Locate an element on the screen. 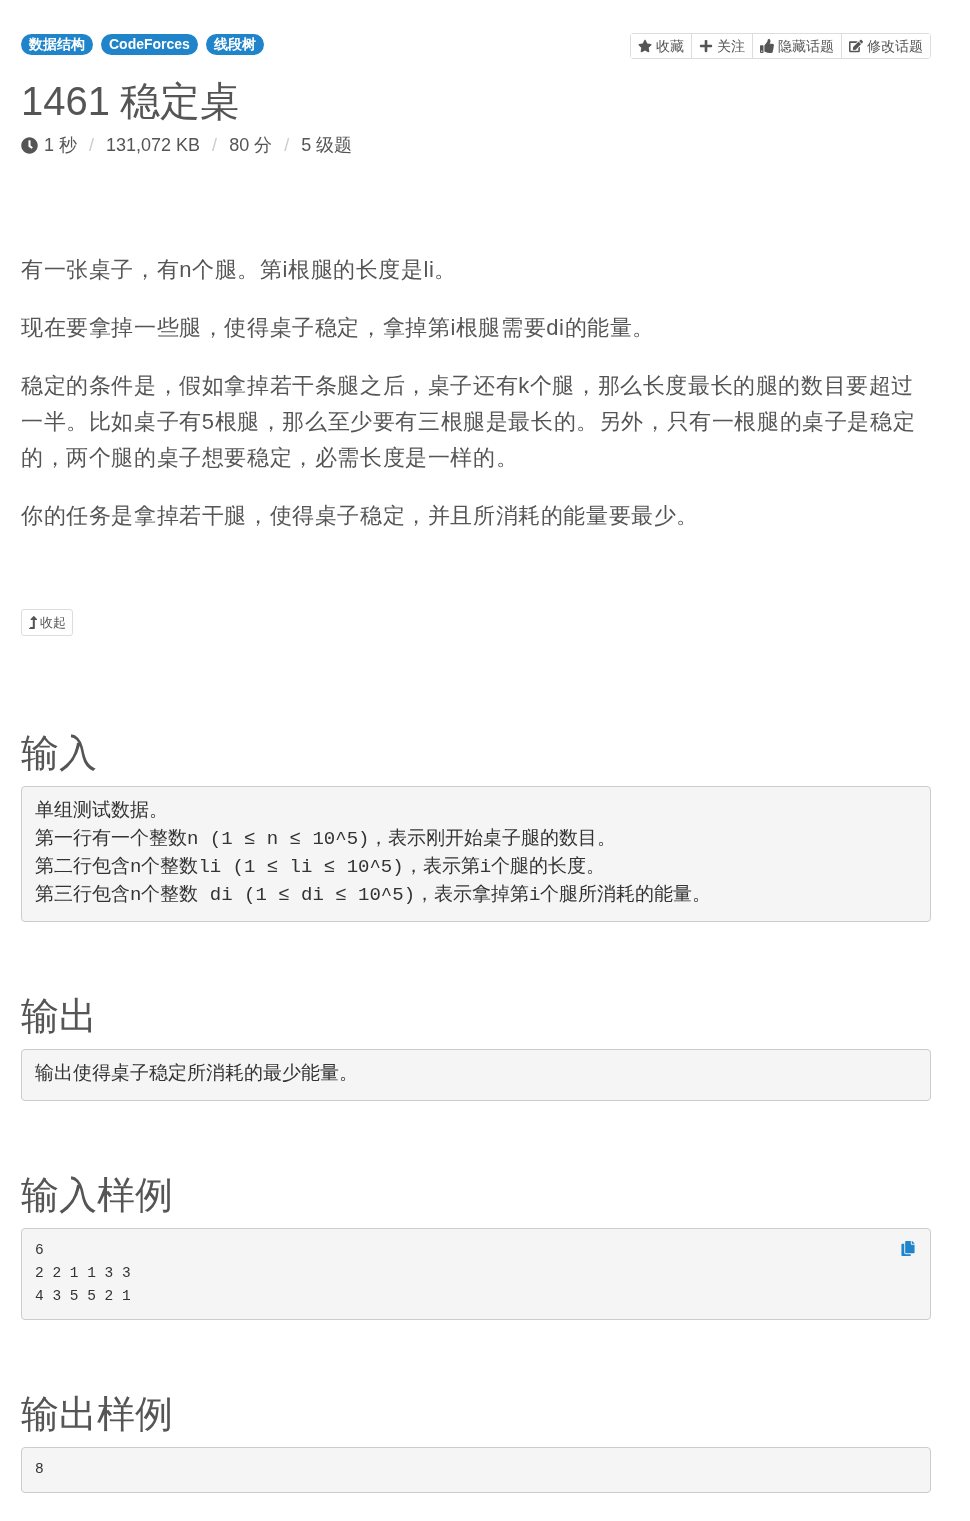  section-heading: 输出 is located at coordinates (59, 1016).